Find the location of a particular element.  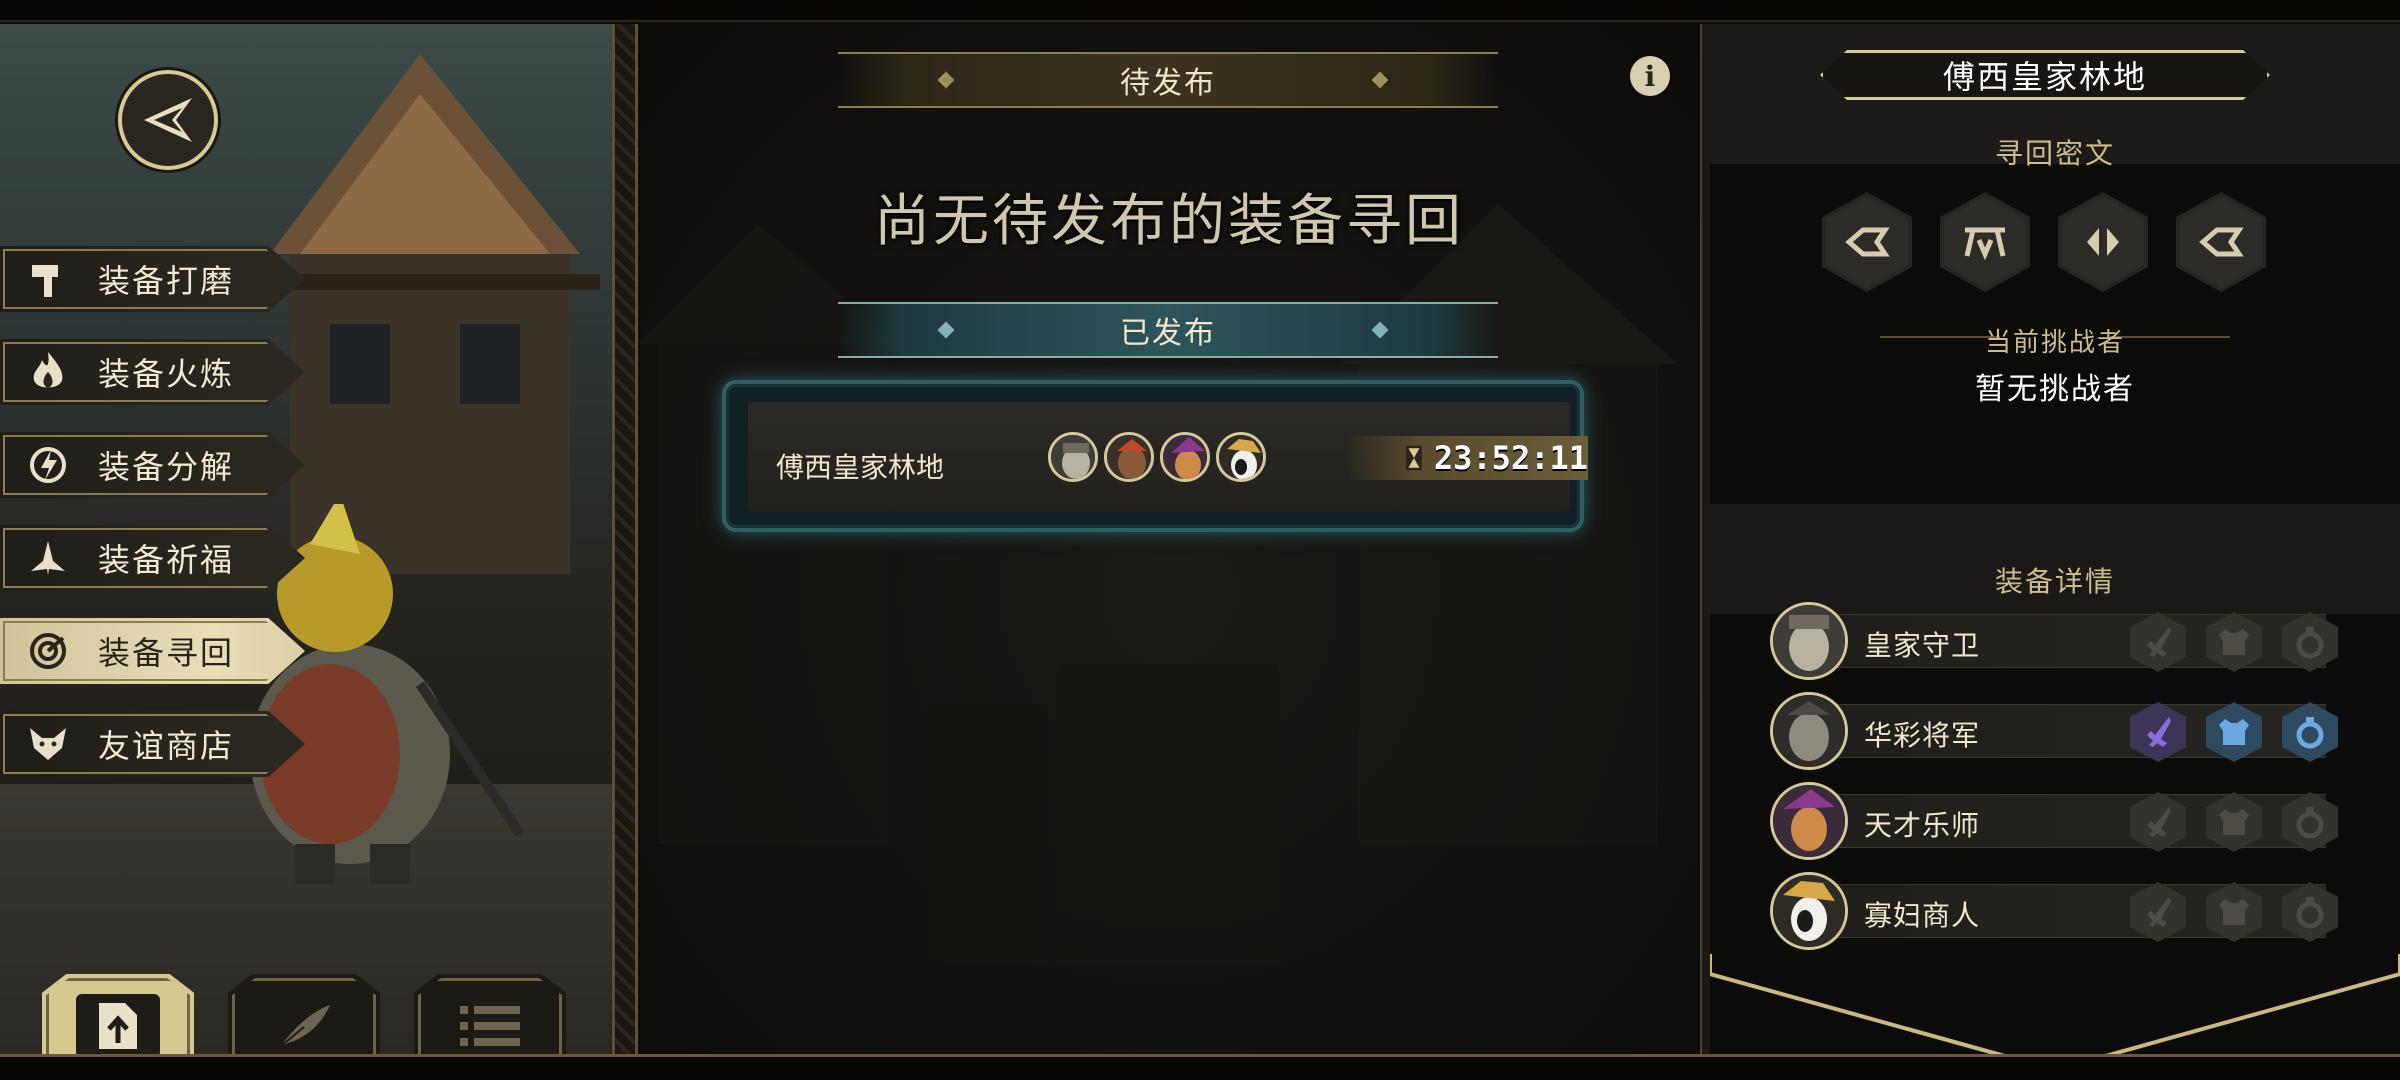

back-arrow-icon is located at coordinates (168, 120).